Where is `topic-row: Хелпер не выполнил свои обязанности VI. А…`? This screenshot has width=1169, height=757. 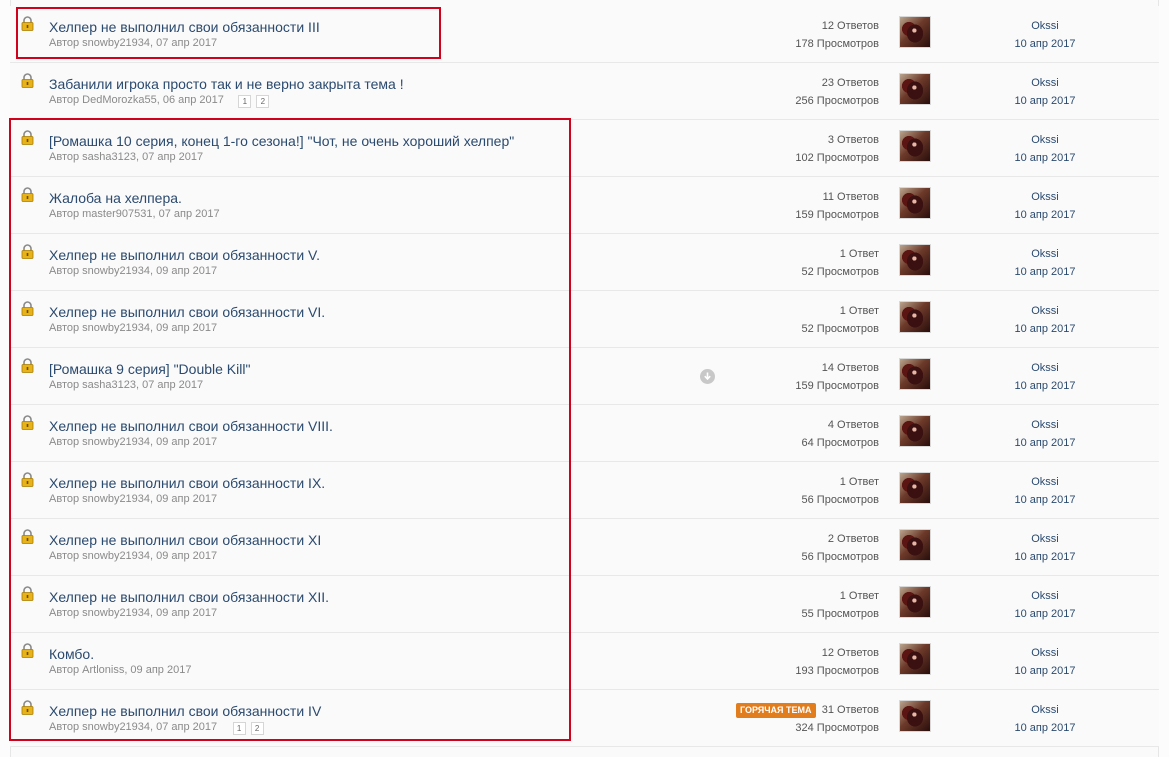 topic-row: Хелпер не выполнил свои обязанности VI. А… is located at coordinates (584, 319).